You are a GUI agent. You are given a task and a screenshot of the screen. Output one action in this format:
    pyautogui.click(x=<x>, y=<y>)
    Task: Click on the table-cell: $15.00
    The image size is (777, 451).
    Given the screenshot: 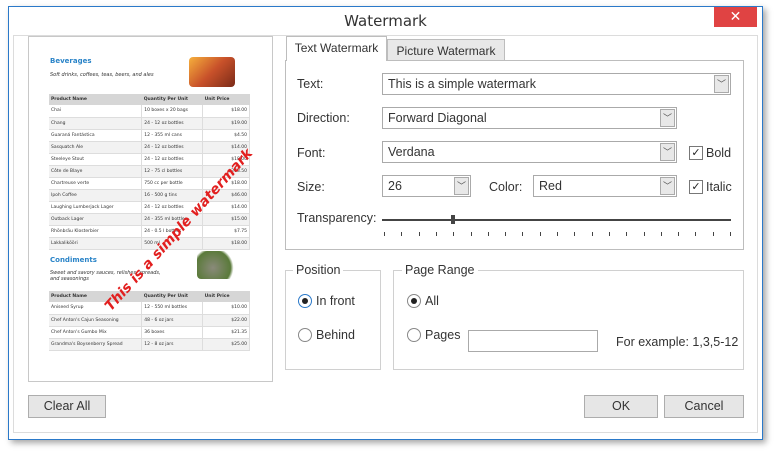 What is the action you would take?
    pyautogui.click(x=226, y=219)
    